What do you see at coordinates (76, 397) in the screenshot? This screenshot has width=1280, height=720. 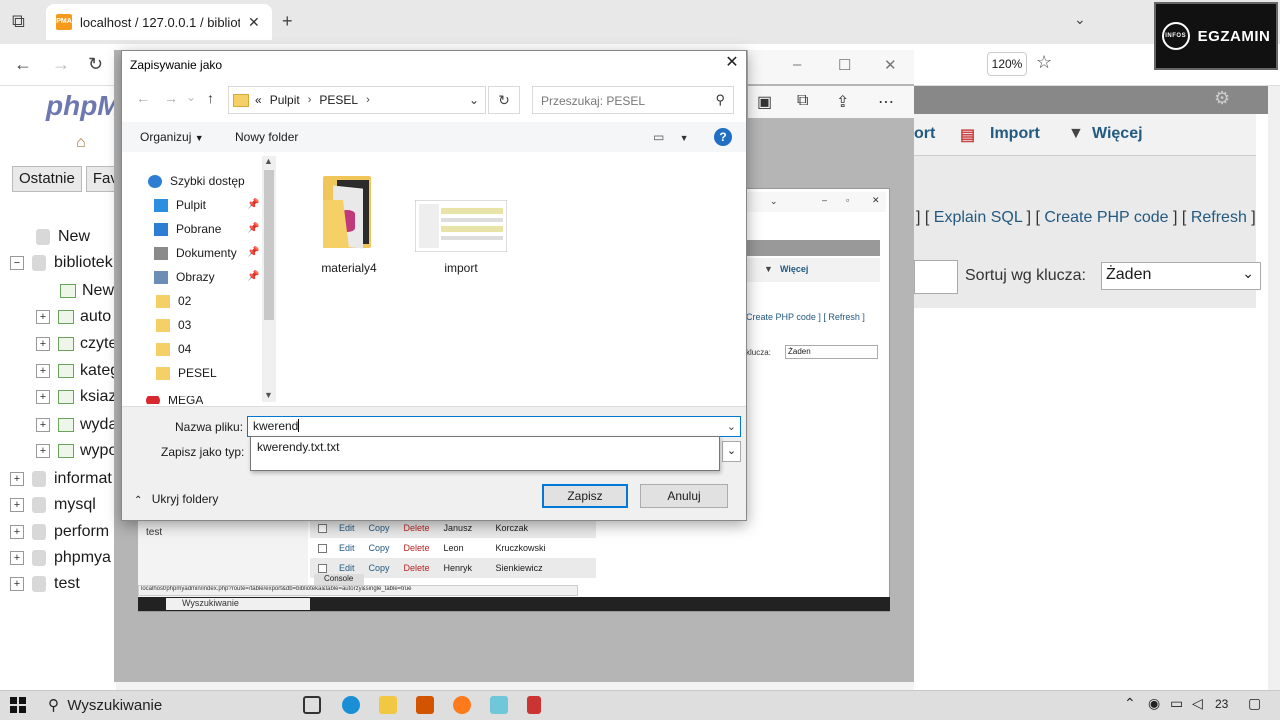 I see `tree-item: + ksiaz` at bounding box center [76, 397].